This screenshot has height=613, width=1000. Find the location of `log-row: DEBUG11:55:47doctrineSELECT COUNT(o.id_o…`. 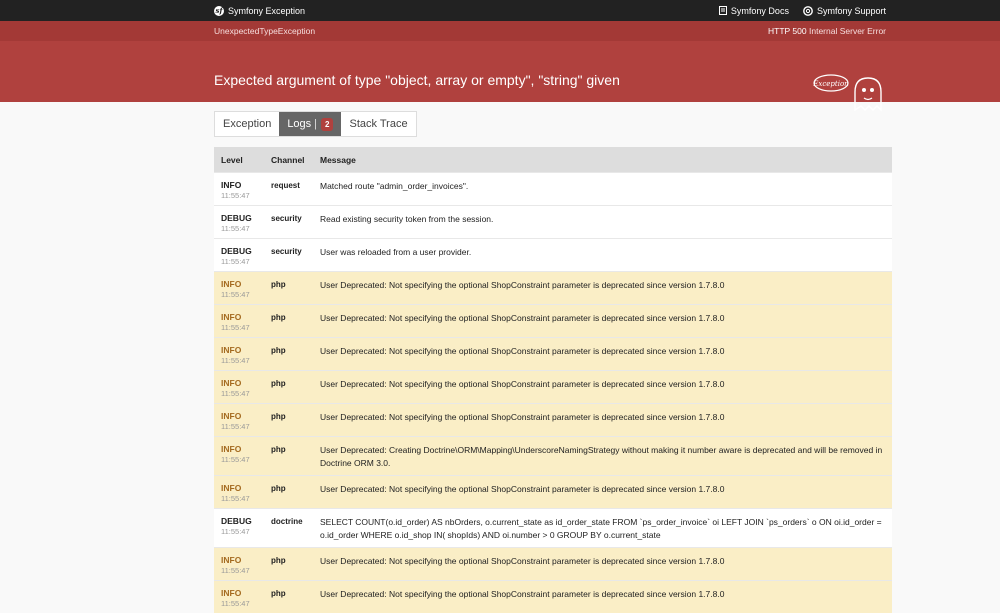

log-row: DEBUG11:55:47doctrineSELECT COUNT(o.id_o… is located at coordinates (553, 528).